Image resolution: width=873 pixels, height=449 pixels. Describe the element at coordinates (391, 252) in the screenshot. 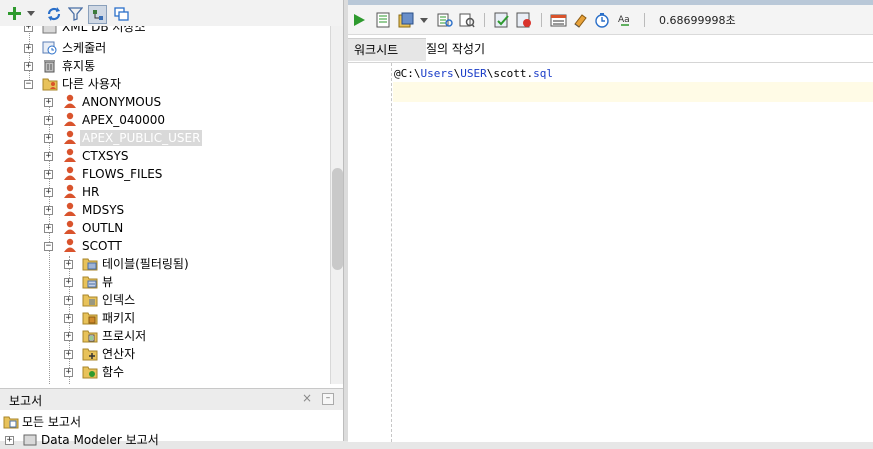

I see `editor-gutter-line` at that location.